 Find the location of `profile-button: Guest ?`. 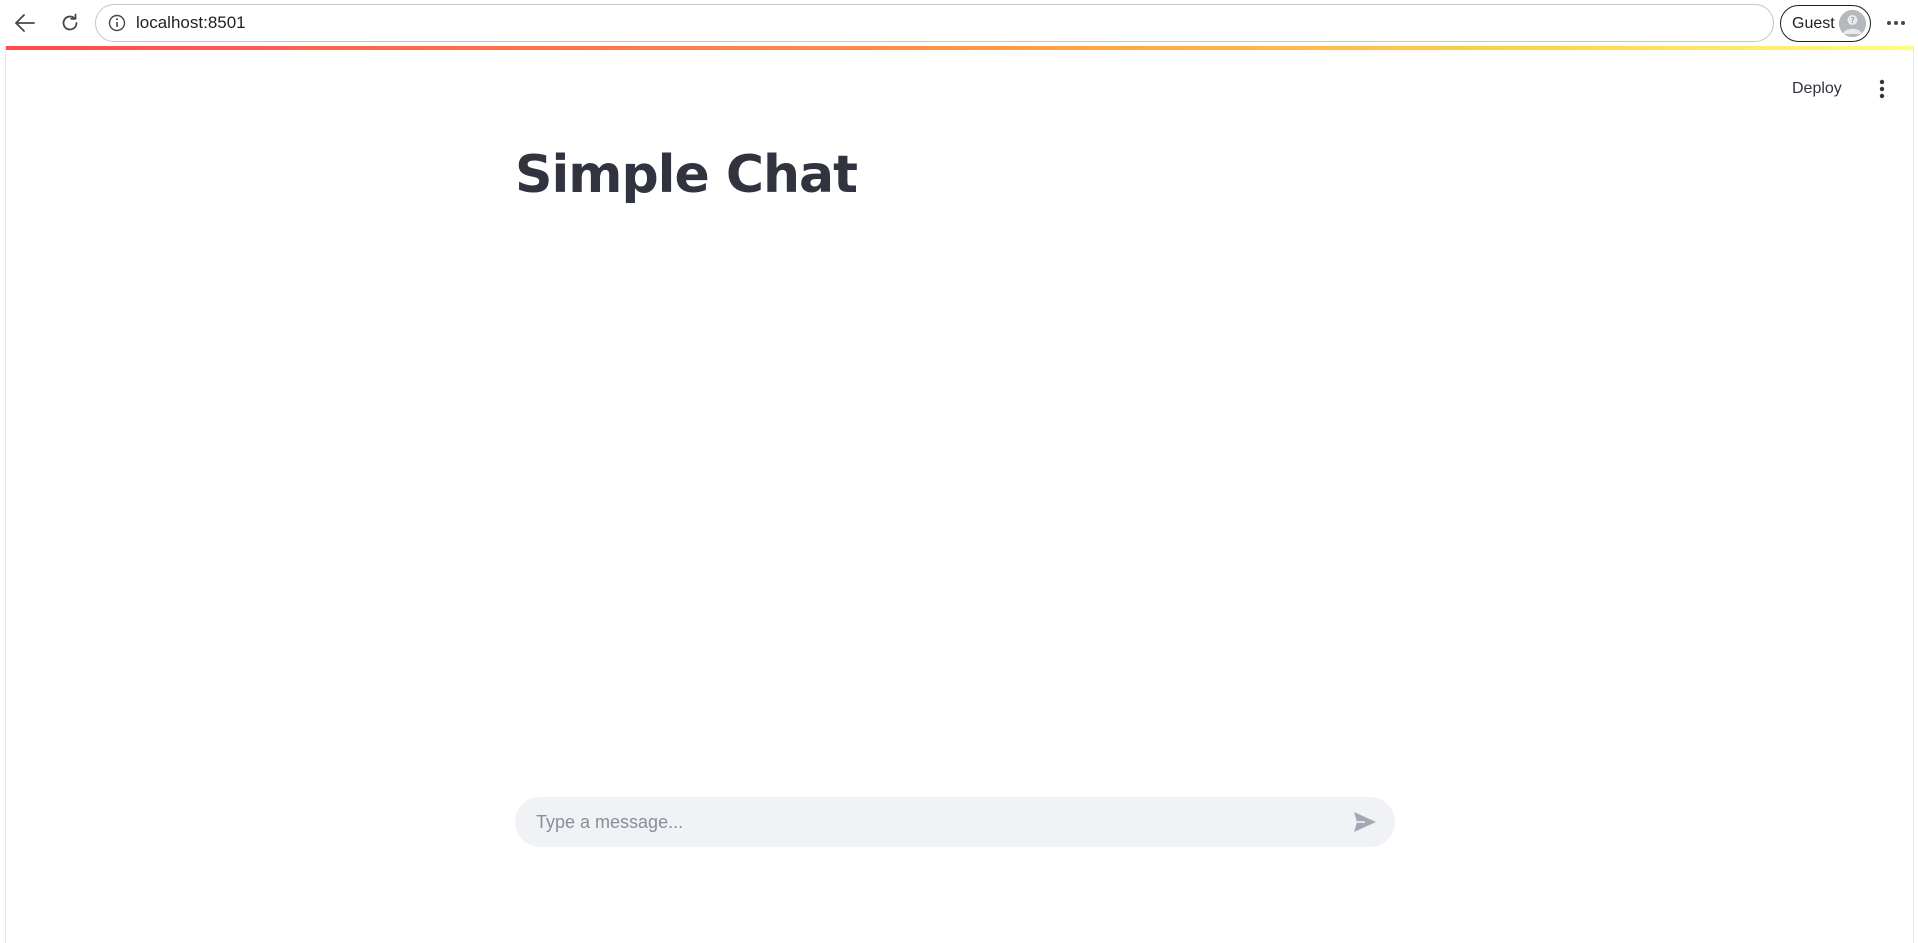

profile-button: Guest ? is located at coordinates (1825, 23).